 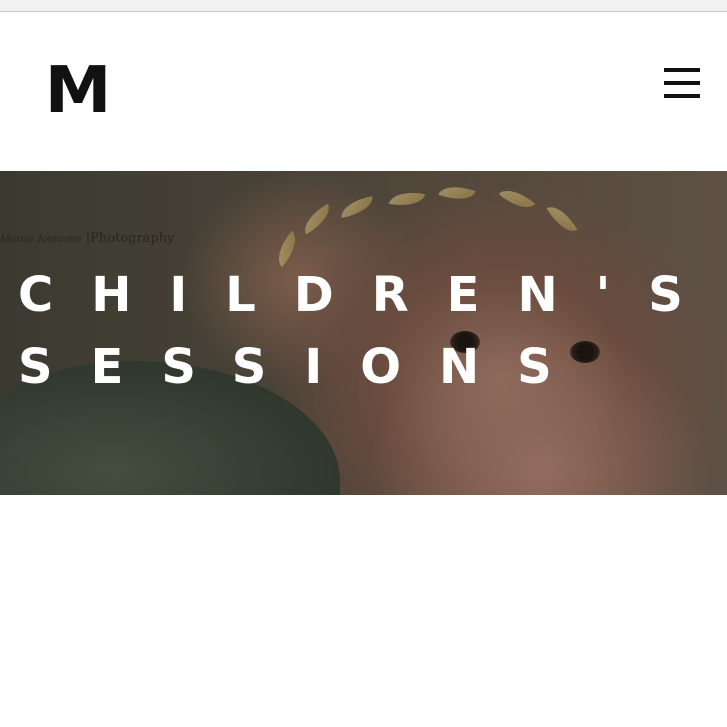 I want to click on page-title-line-1: CHILDREN'S, so click(x=369, y=295).